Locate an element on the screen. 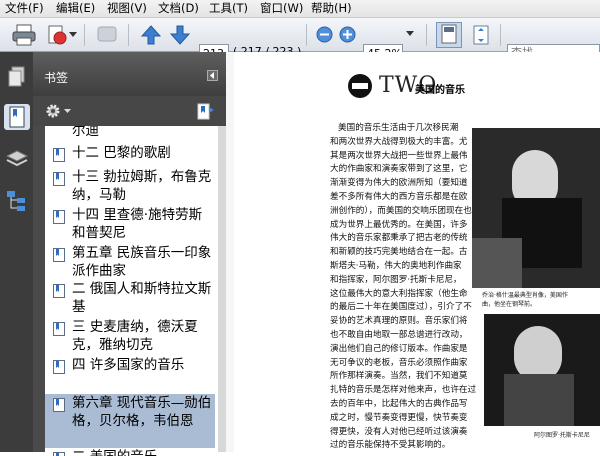 Image resolution: width=600 pixels, height=456 pixels. photo-gershwin is located at coordinates (536, 208).